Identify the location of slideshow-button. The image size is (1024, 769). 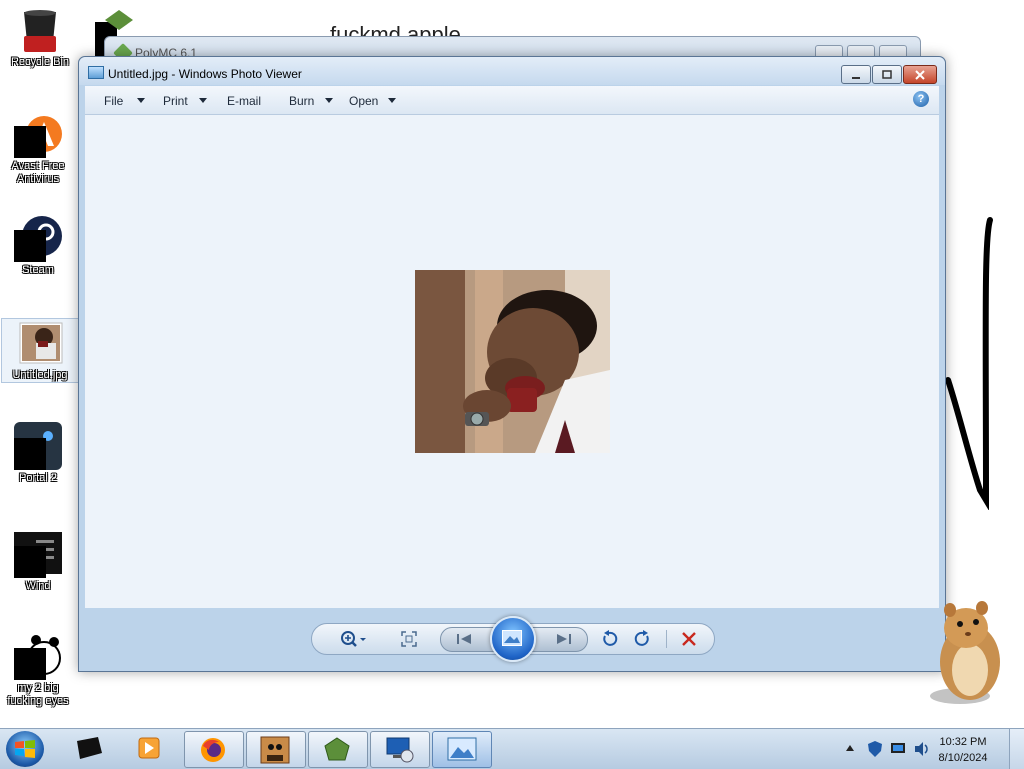
(513, 639).